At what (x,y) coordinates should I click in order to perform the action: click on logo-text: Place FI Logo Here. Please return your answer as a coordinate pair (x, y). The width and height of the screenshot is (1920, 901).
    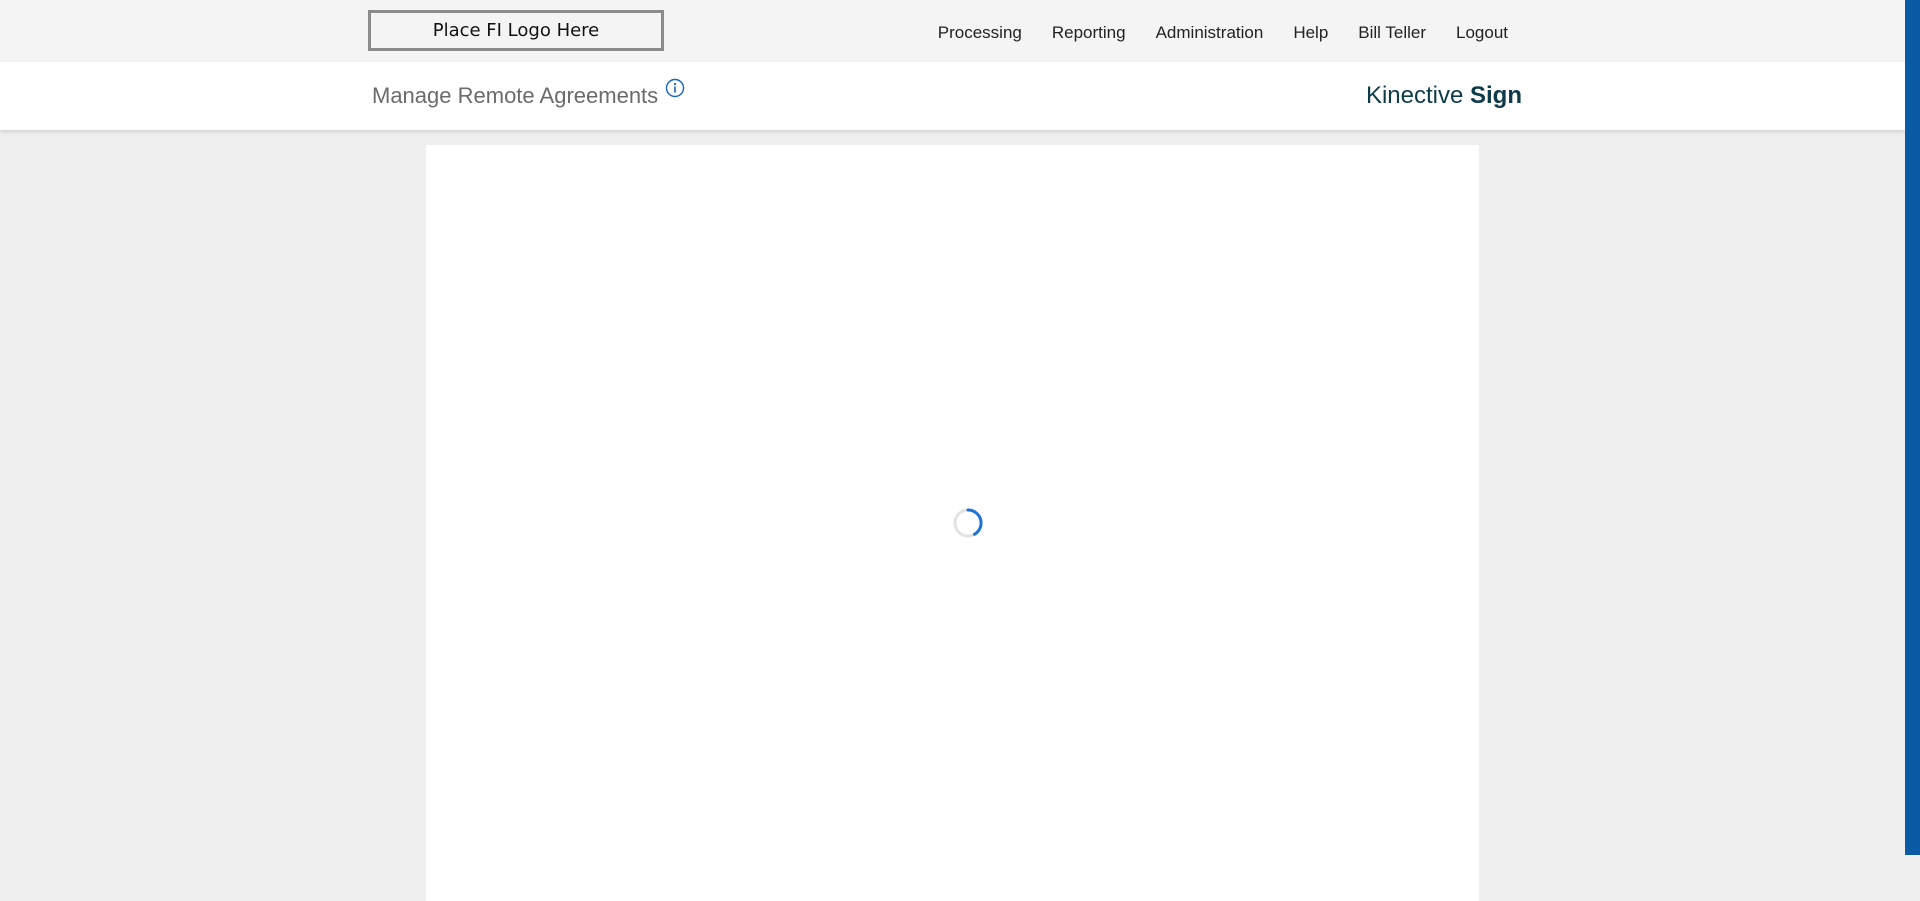
    Looking at the image, I should click on (516, 30).